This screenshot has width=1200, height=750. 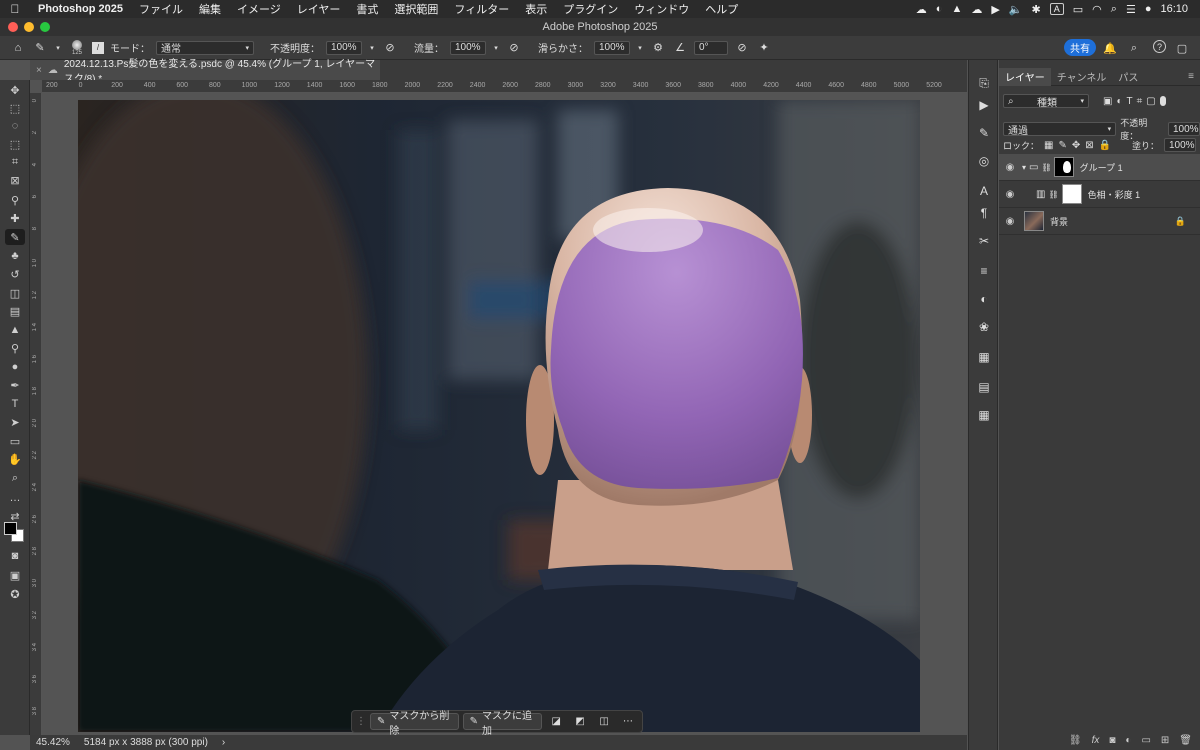 What do you see at coordinates (956, 9) in the screenshot?
I see `vlc-icon: ▲` at bounding box center [956, 9].